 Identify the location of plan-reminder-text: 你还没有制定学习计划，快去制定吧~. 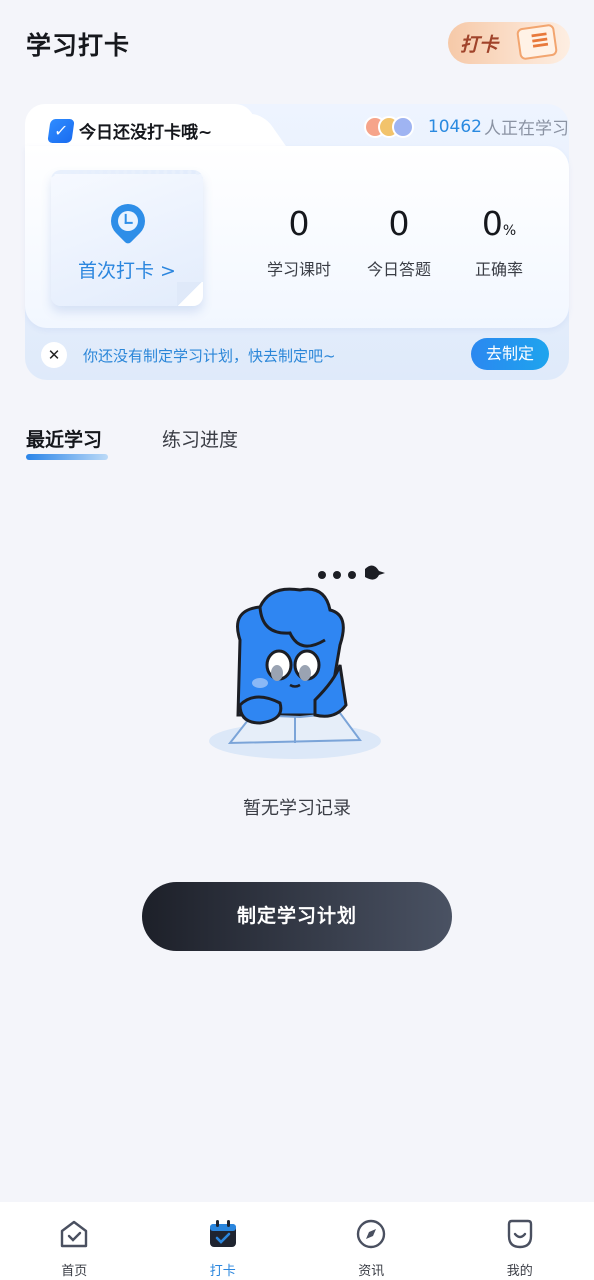
(209, 356).